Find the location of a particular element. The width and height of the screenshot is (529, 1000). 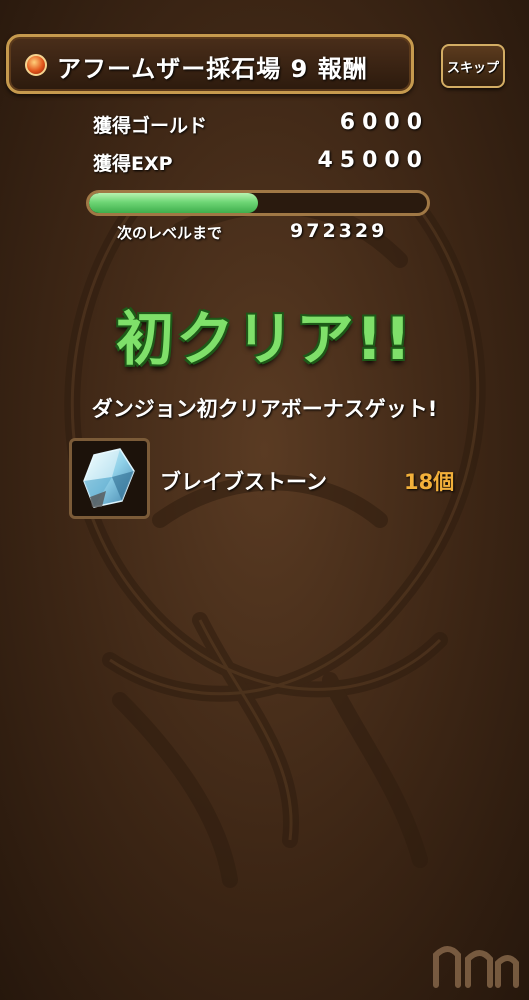

gold-value: 6000 is located at coordinates (384, 122).